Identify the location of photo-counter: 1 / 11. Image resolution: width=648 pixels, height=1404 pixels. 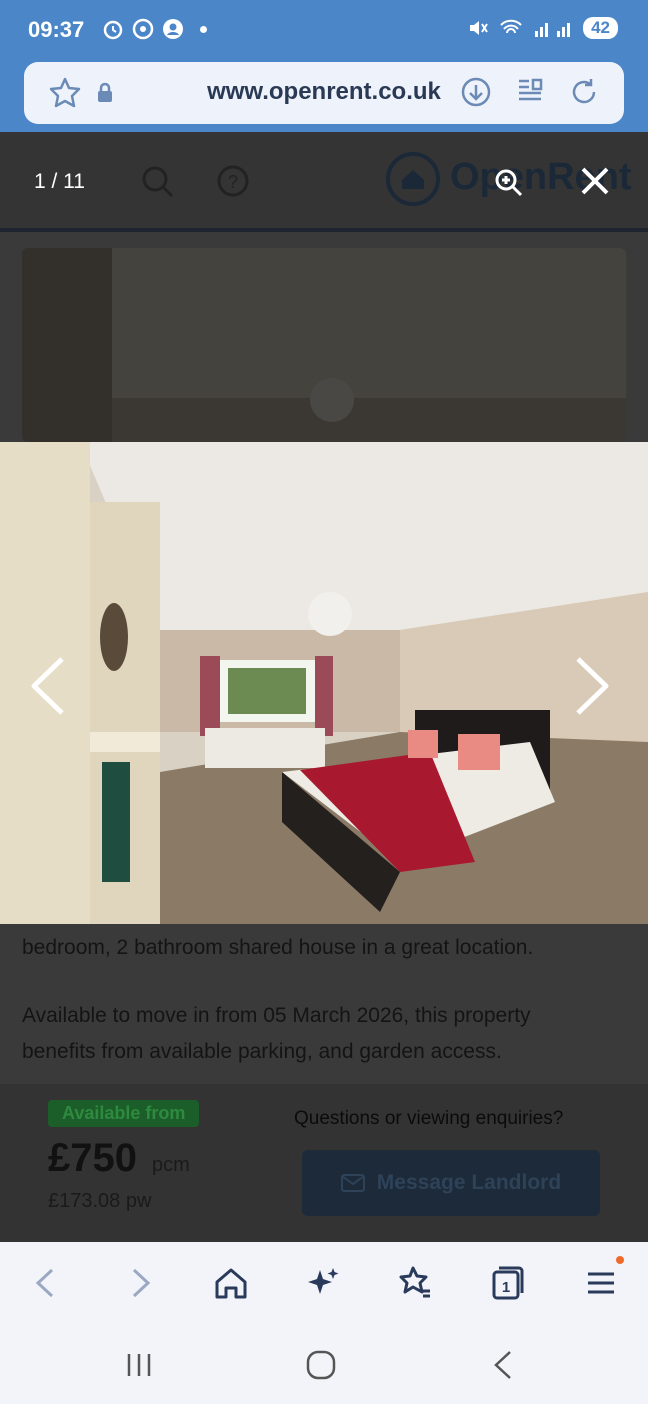
(59, 181).